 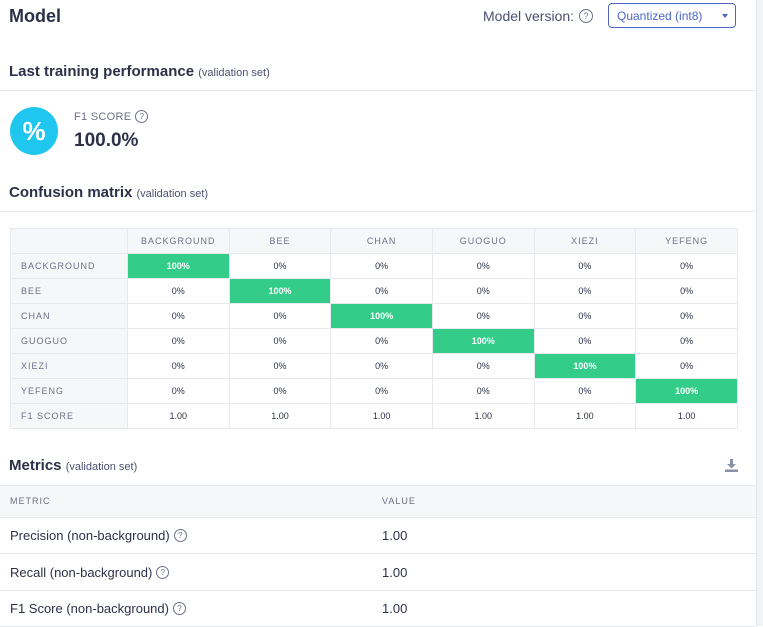 What do you see at coordinates (172, 194) in the screenshot?
I see `confusion-subtitle: (validation set)` at bounding box center [172, 194].